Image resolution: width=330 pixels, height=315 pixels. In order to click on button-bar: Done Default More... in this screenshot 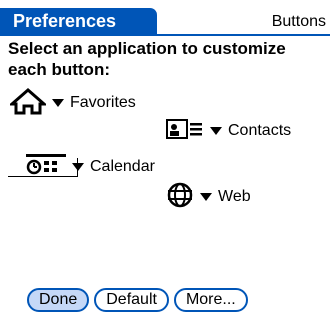, I will do `click(137, 300)`.